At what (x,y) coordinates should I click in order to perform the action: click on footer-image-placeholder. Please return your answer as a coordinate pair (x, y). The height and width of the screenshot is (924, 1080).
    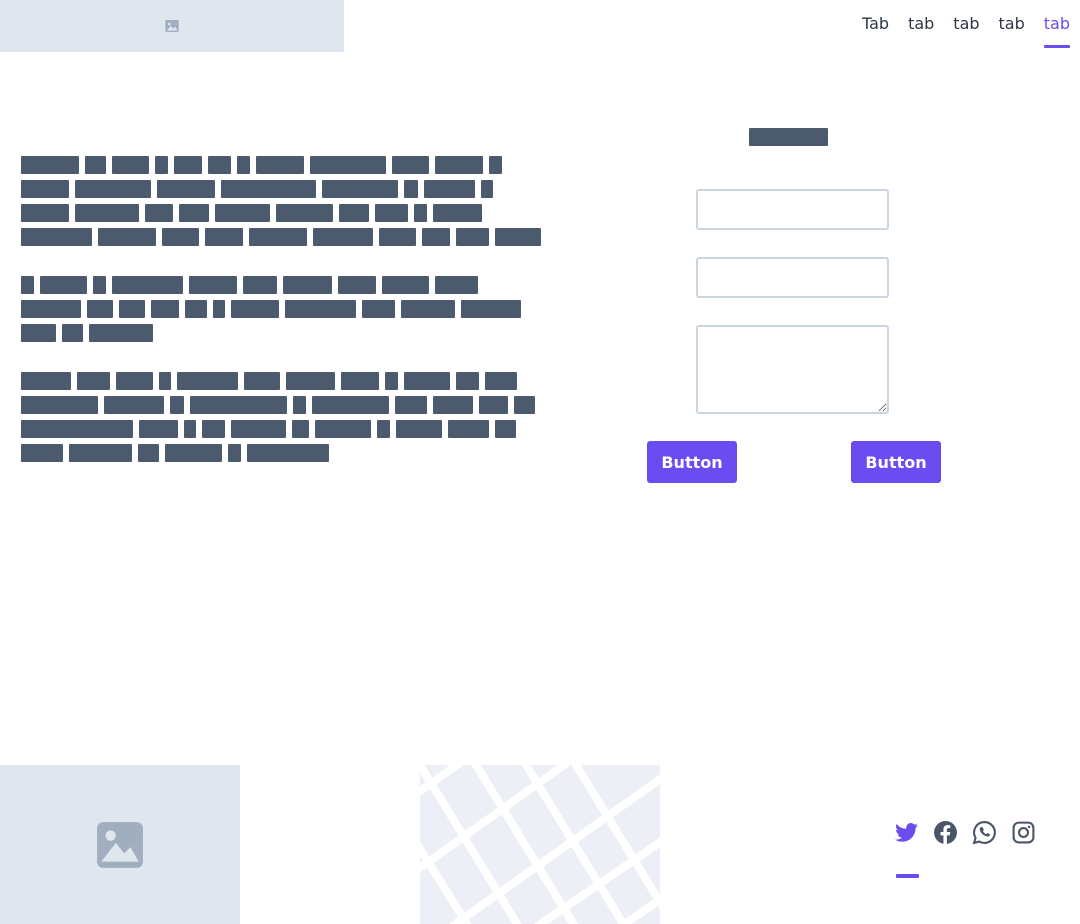
    Looking at the image, I should click on (120, 844).